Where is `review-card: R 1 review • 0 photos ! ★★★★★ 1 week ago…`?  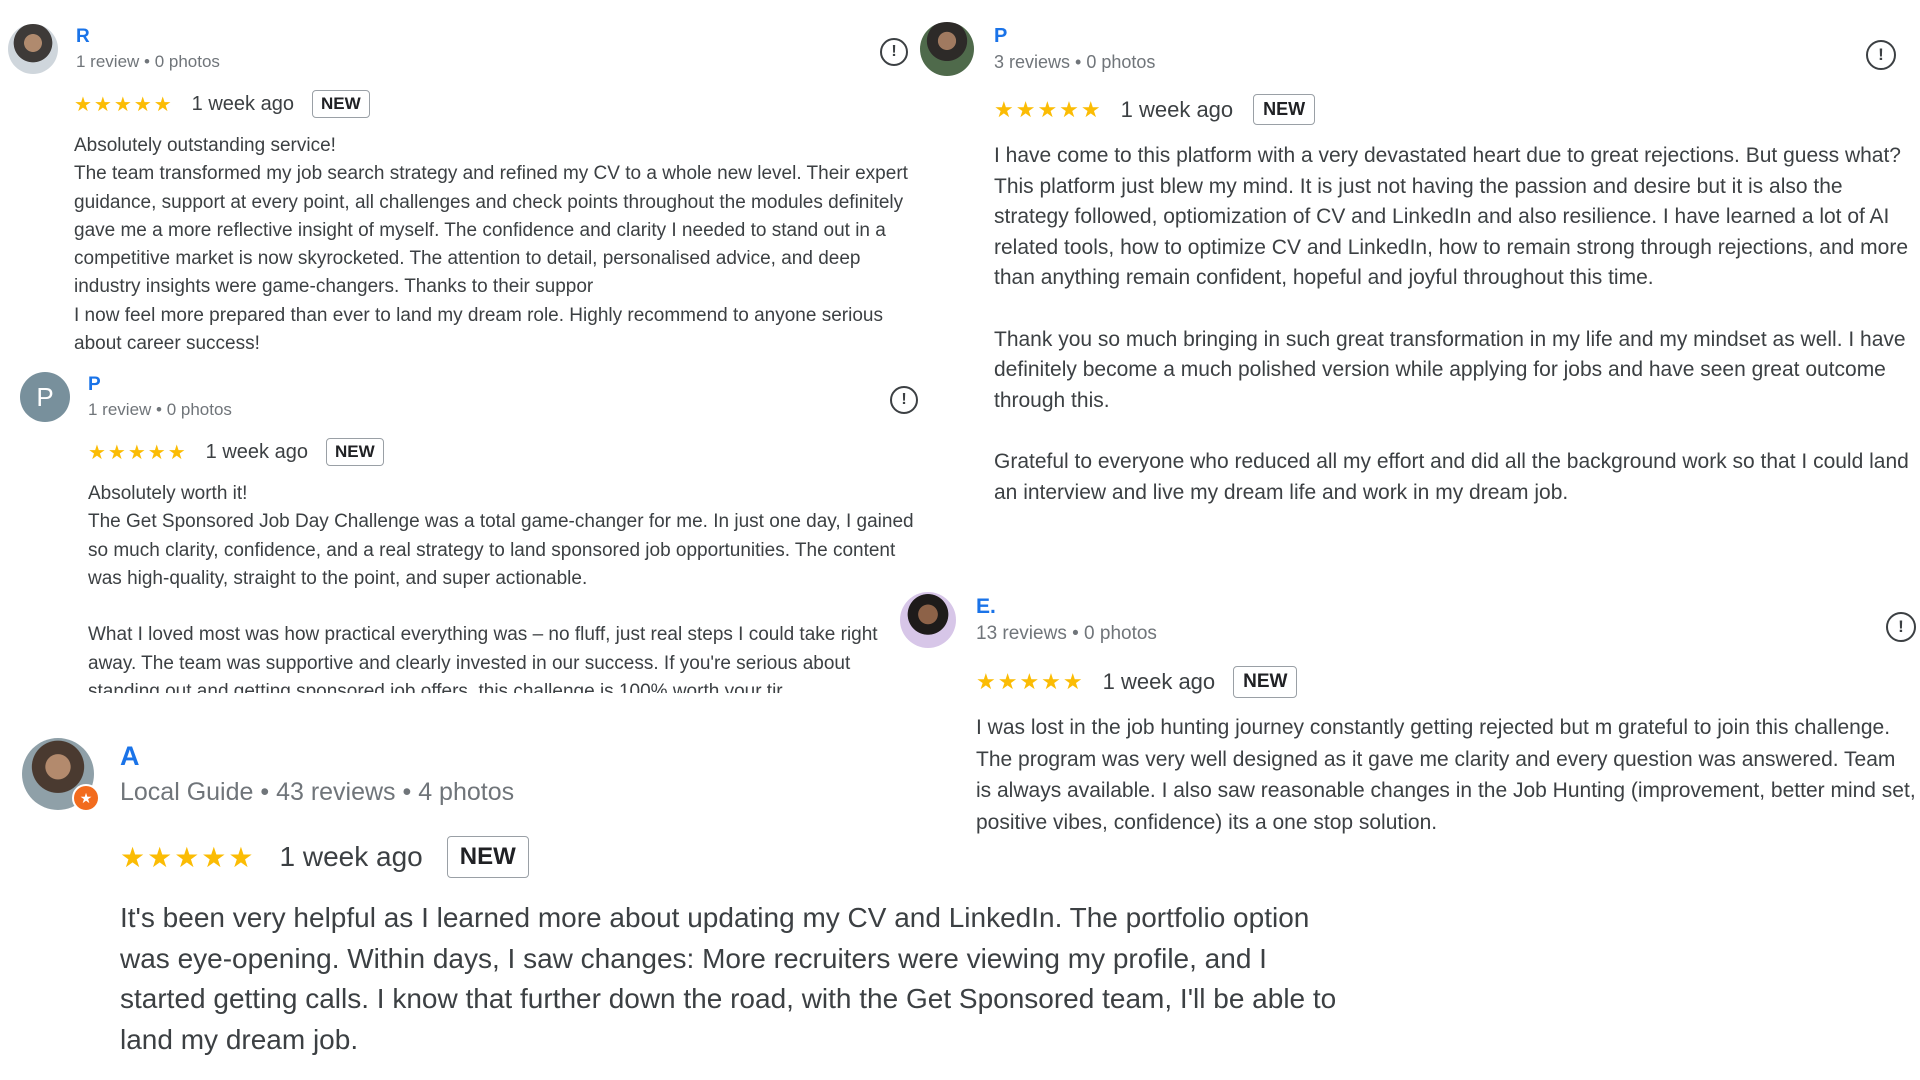
review-card: R 1 review • 0 photos ! ★★★★★ 1 week ago… is located at coordinates (458, 191).